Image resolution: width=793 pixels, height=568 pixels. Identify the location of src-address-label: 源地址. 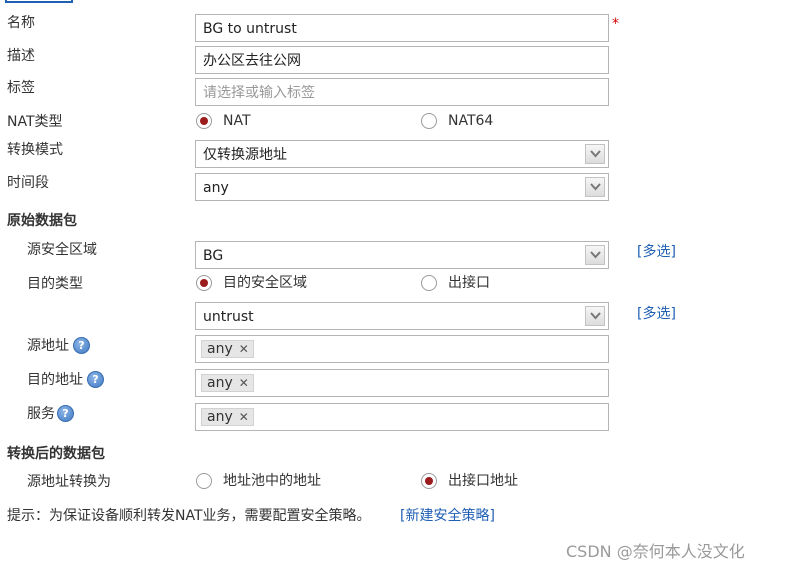
(48, 346).